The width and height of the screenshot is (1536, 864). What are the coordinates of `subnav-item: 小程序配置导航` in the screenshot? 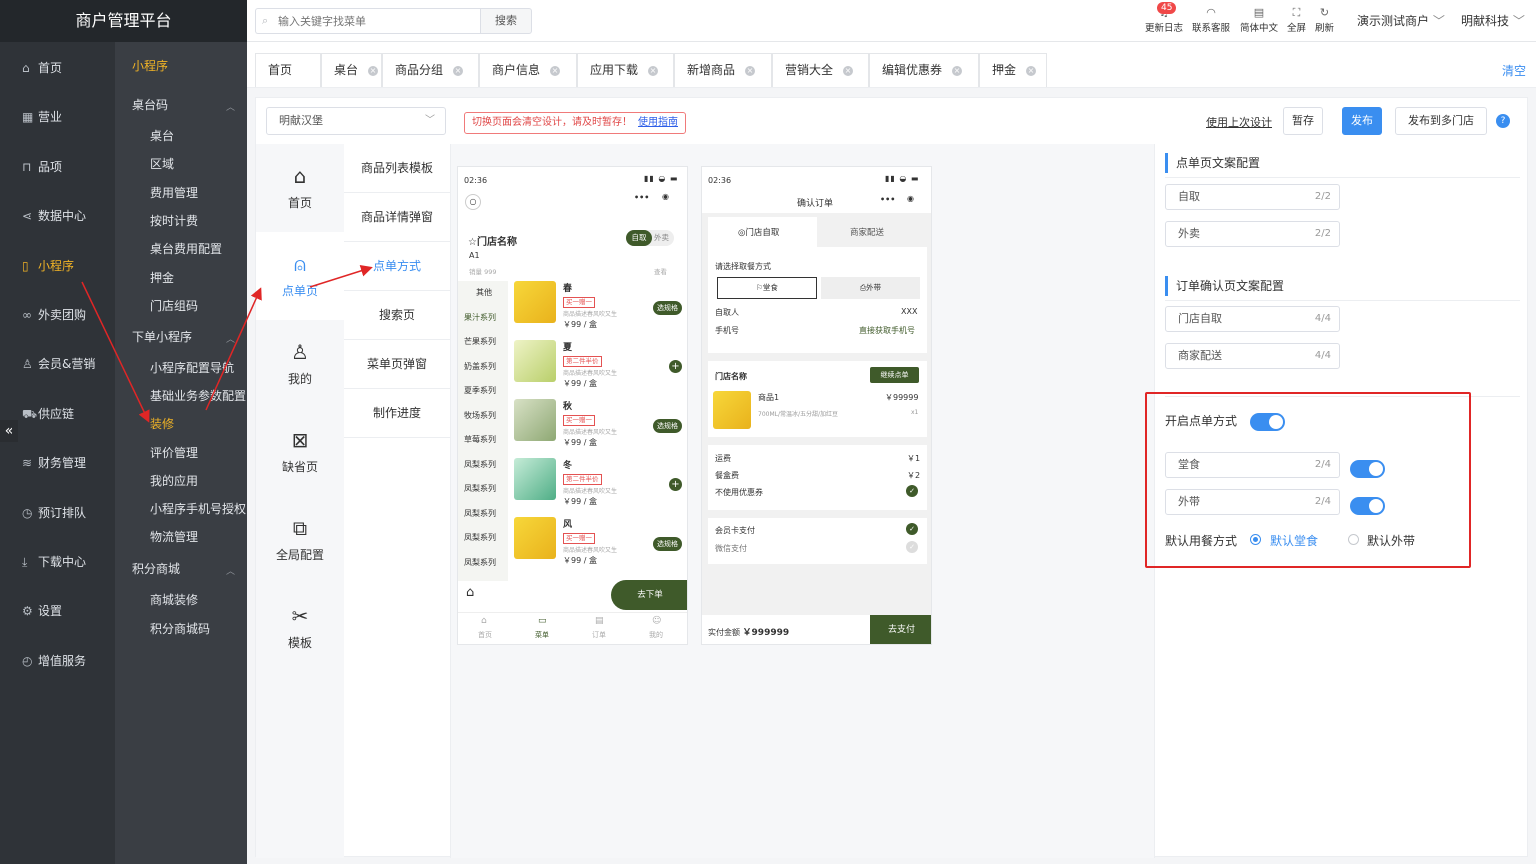 It's located at (192, 368).